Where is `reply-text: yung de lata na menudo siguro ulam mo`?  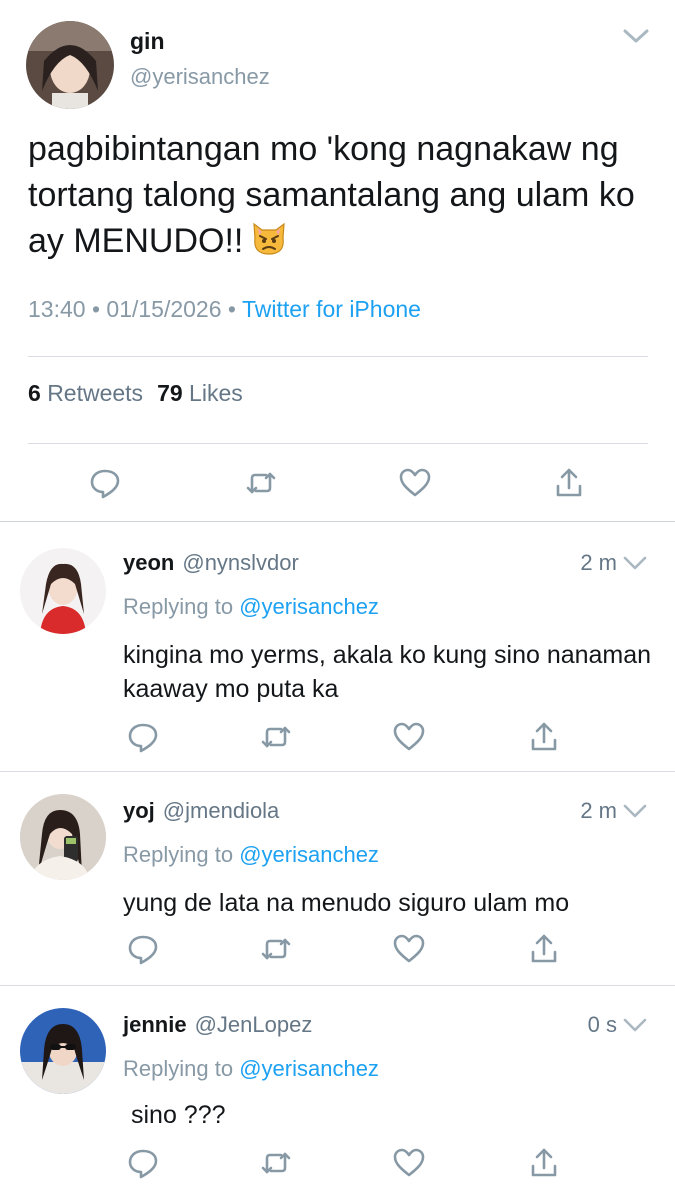 reply-text: yung de lata na menudo siguro ulam mo is located at coordinates (346, 903).